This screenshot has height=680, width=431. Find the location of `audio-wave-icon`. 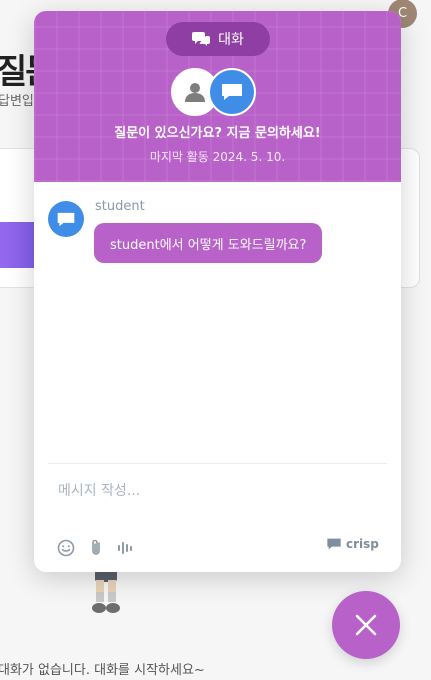

audio-wave-icon is located at coordinates (125, 548).